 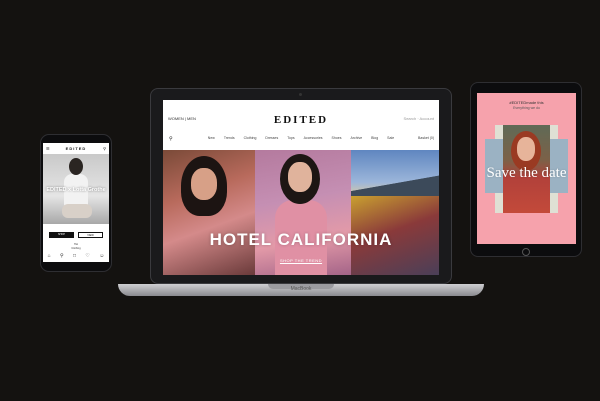 I want to click on phone-tab-bar: ⌂ ⚲ □ ♡ ☺, so click(x=76, y=257).